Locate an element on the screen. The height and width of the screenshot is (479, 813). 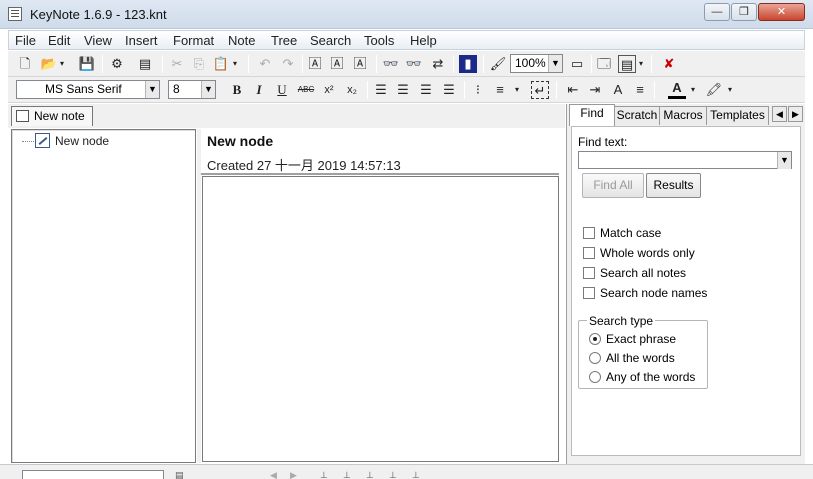
font-combo: MS Sans Serif ▼ is located at coordinates (88, 89).